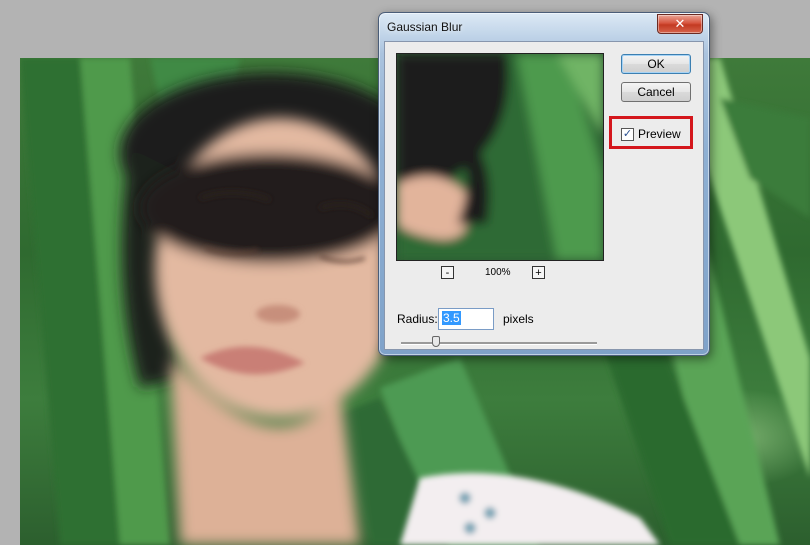  What do you see at coordinates (656, 64) in the screenshot?
I see `ok-button: OK` at bounding box center [656, 64].